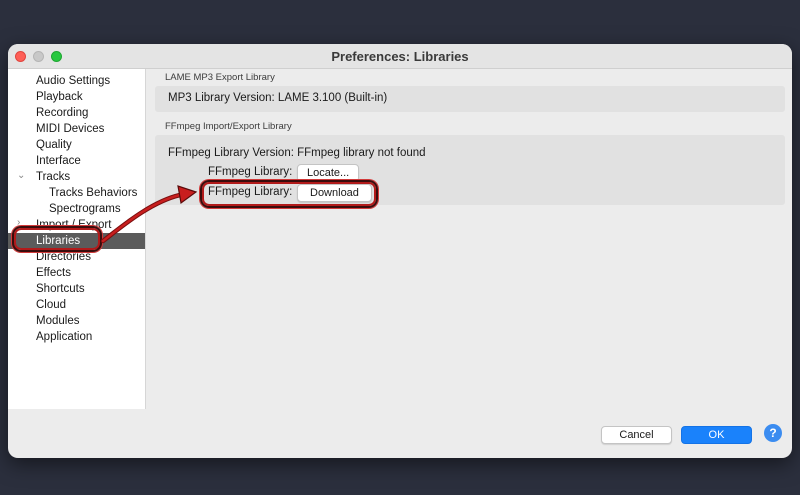 The image size is (800, 495). Describe the element at coordinates (228, 126) in the screenshot. I see `ffmpeg-section-label: FFmpeg Import/Export Library` at that location.